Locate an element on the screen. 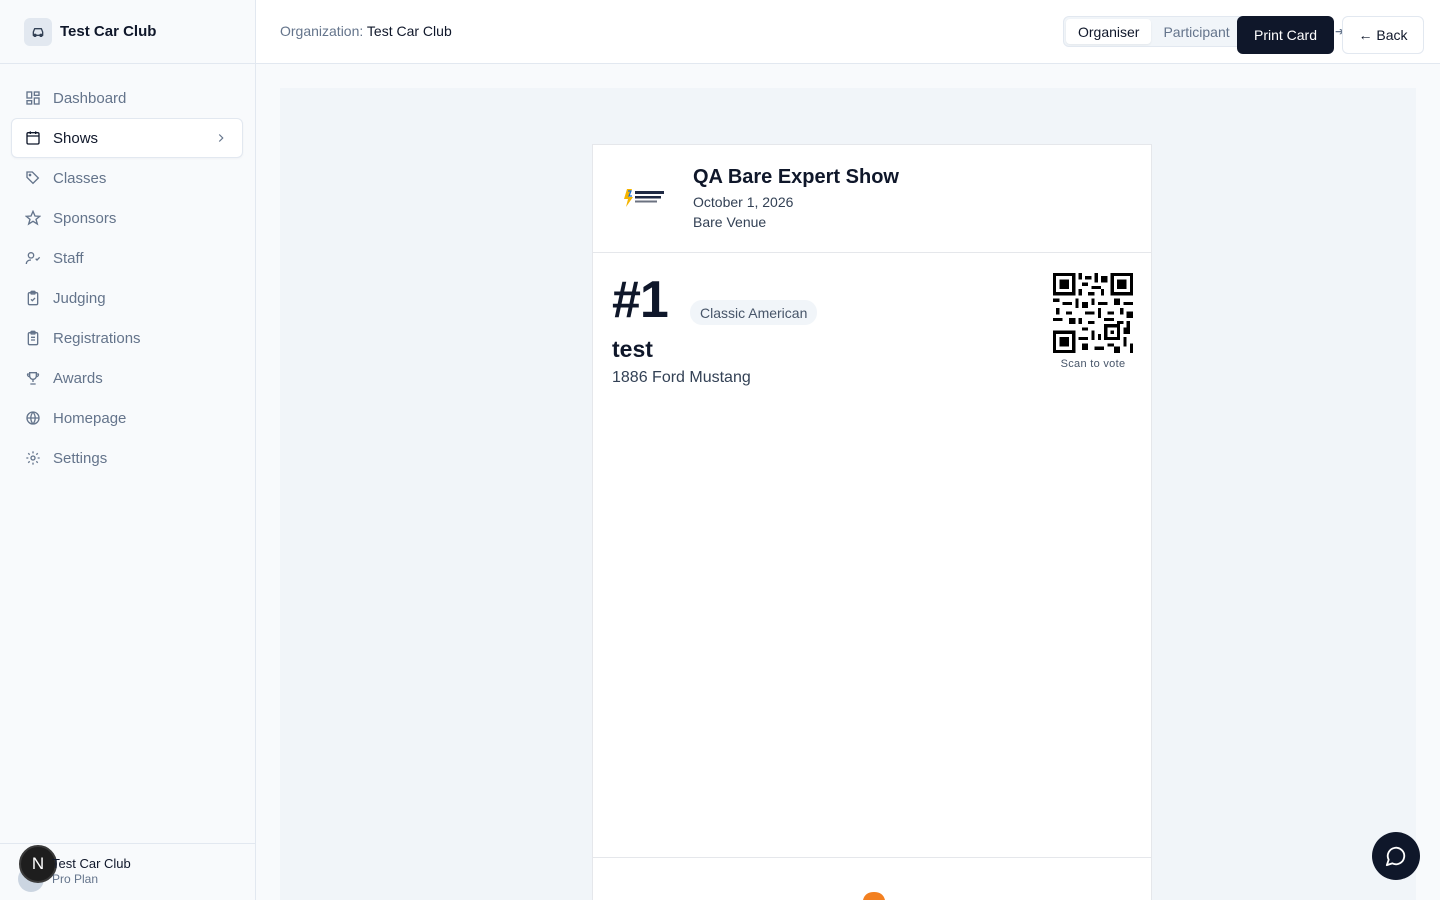 This screenshot has width=1440, height=900. show-venue: Bare Venue is located at coordinates (730, 222).